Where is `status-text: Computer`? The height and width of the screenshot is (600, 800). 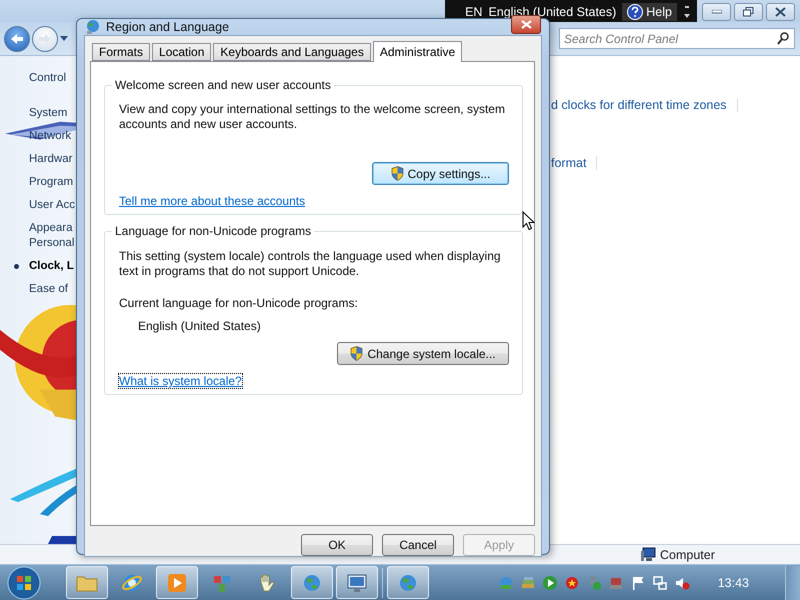 status-text: Computer is located at coordinates (687, 555).